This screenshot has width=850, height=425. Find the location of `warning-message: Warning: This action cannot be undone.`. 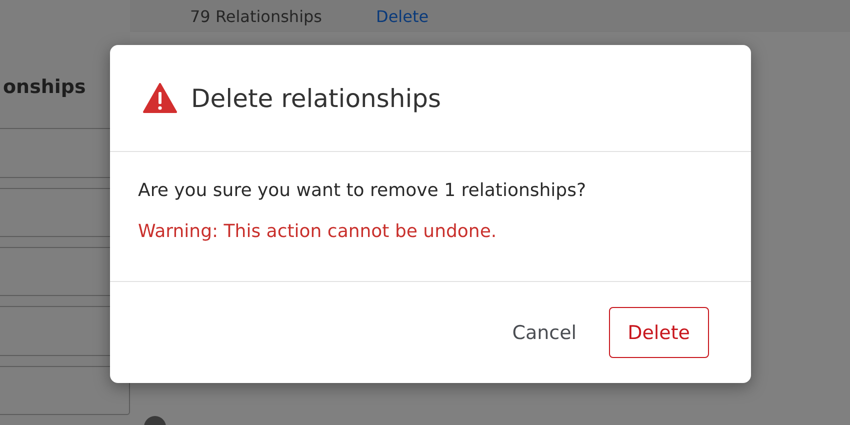

warning-message: Warning: This action cannot be undone. is located at coordinates (318, 231).